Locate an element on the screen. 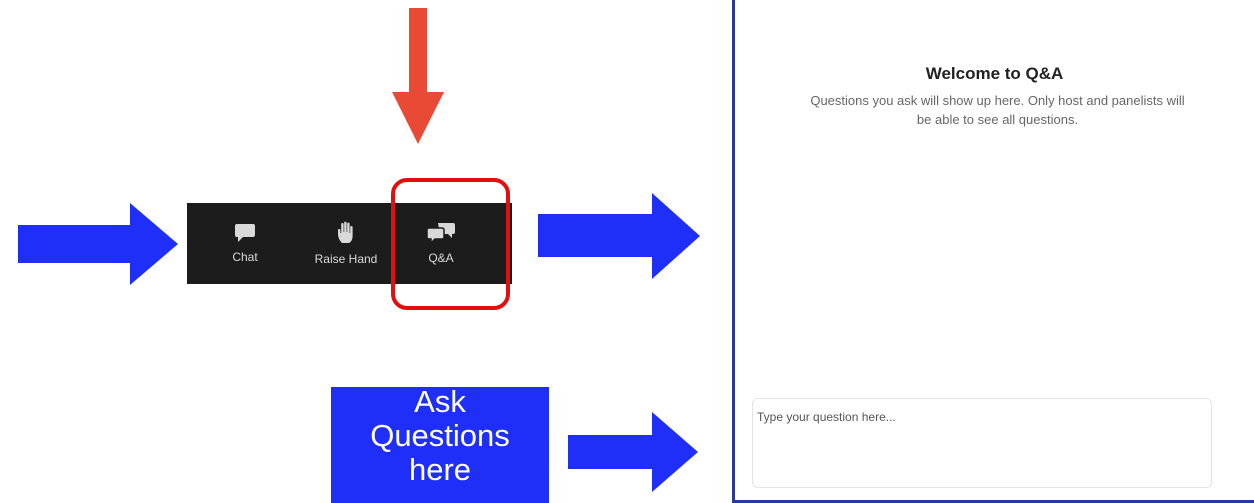 The width and height of the screenshot is (1254, 503). blue-right-arrow-middle is located at coordinates (619, 236).